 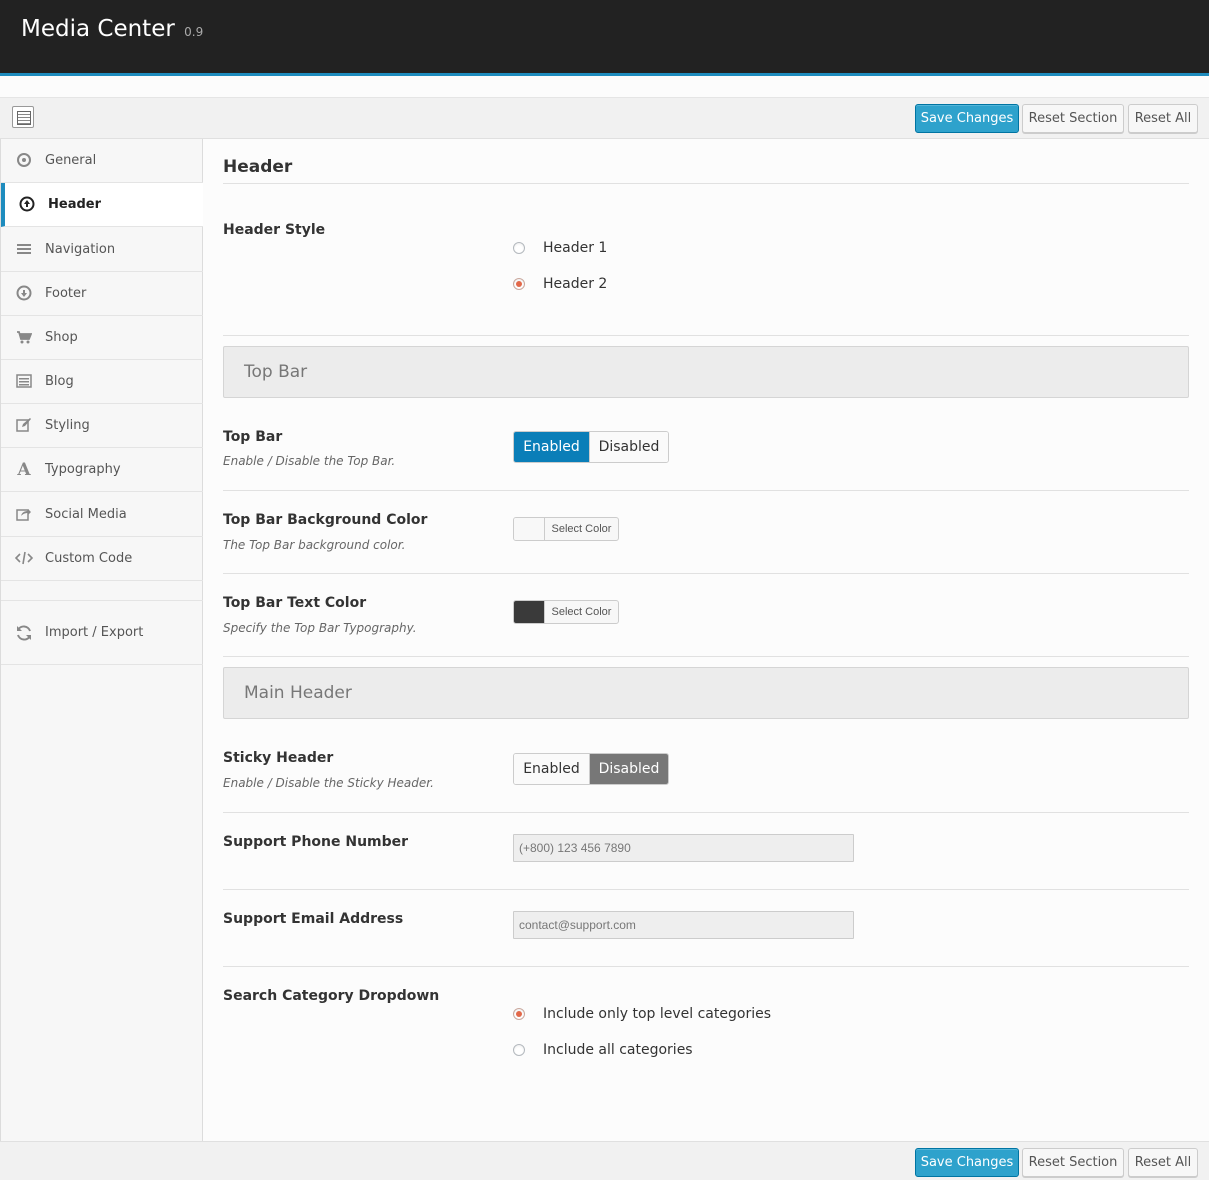 What do you see at coordinates (253, 437) in the screenshot?
I see `top-bar-label: Top Bar` at bounding box center [253, 437].